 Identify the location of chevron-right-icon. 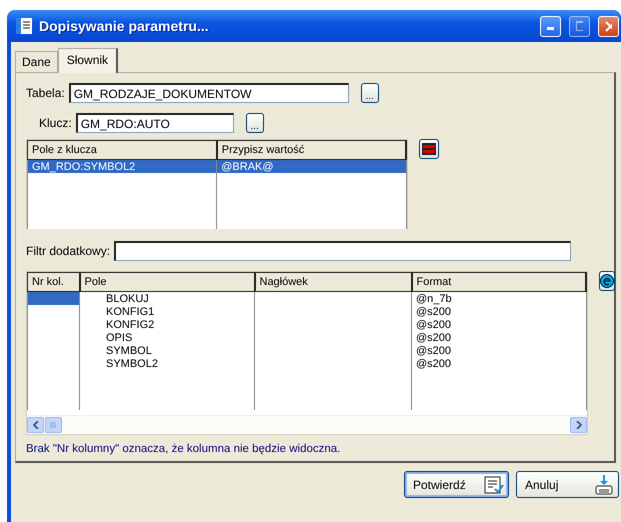
(579, 425).